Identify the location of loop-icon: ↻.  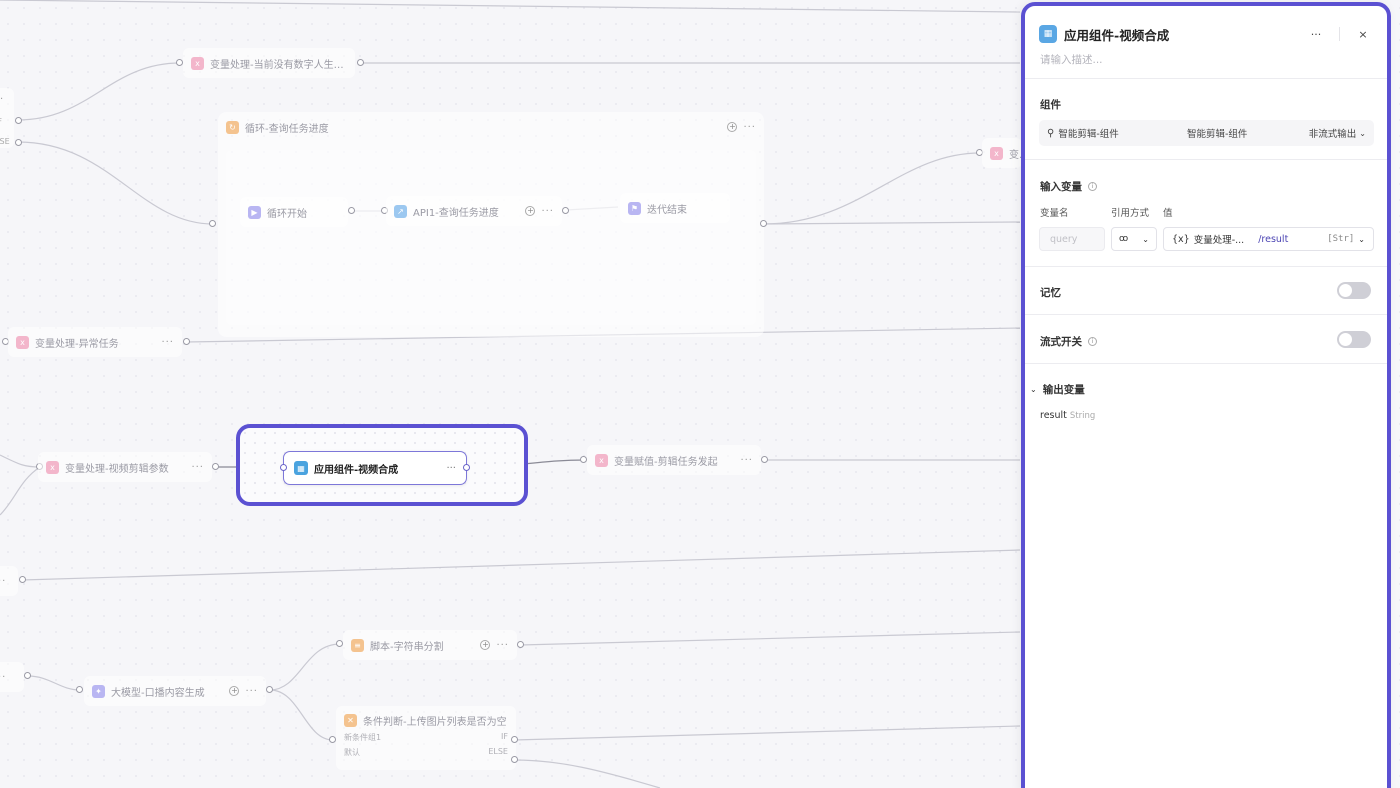
(232, 127).